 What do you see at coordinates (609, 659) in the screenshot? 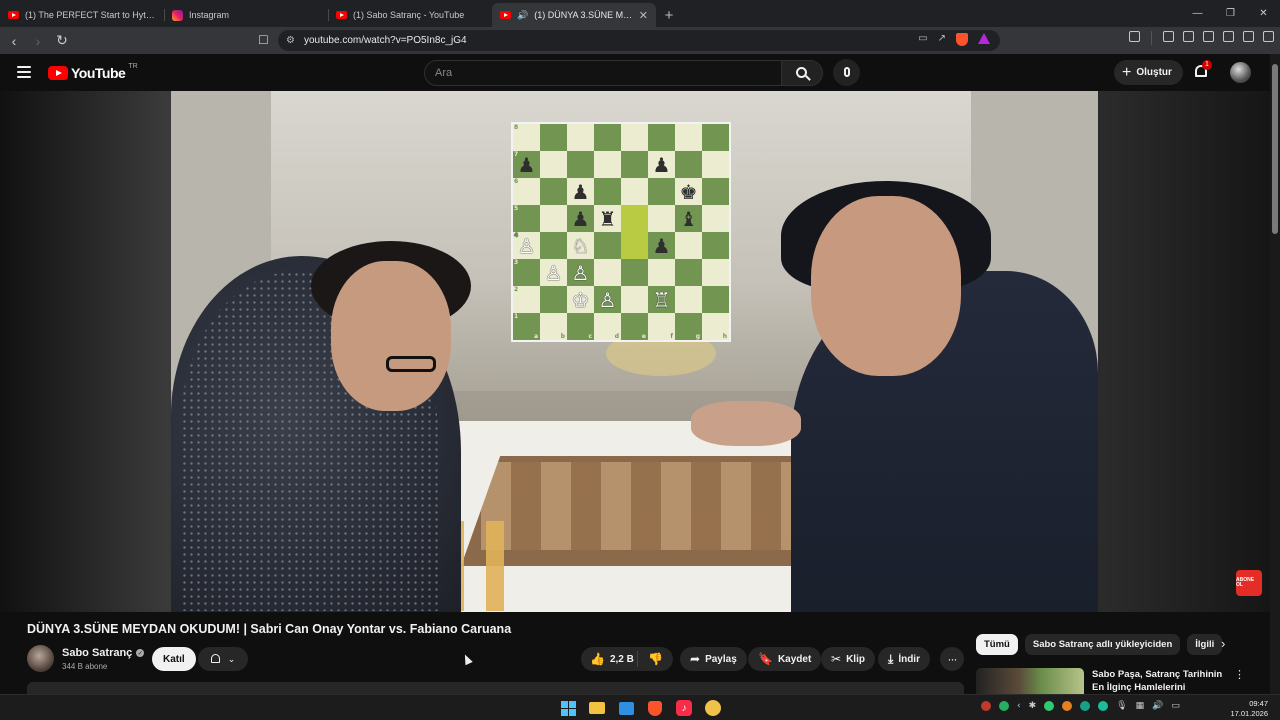
I see `like-button: 👍 2,2 B` at bounding box center [609, 659].